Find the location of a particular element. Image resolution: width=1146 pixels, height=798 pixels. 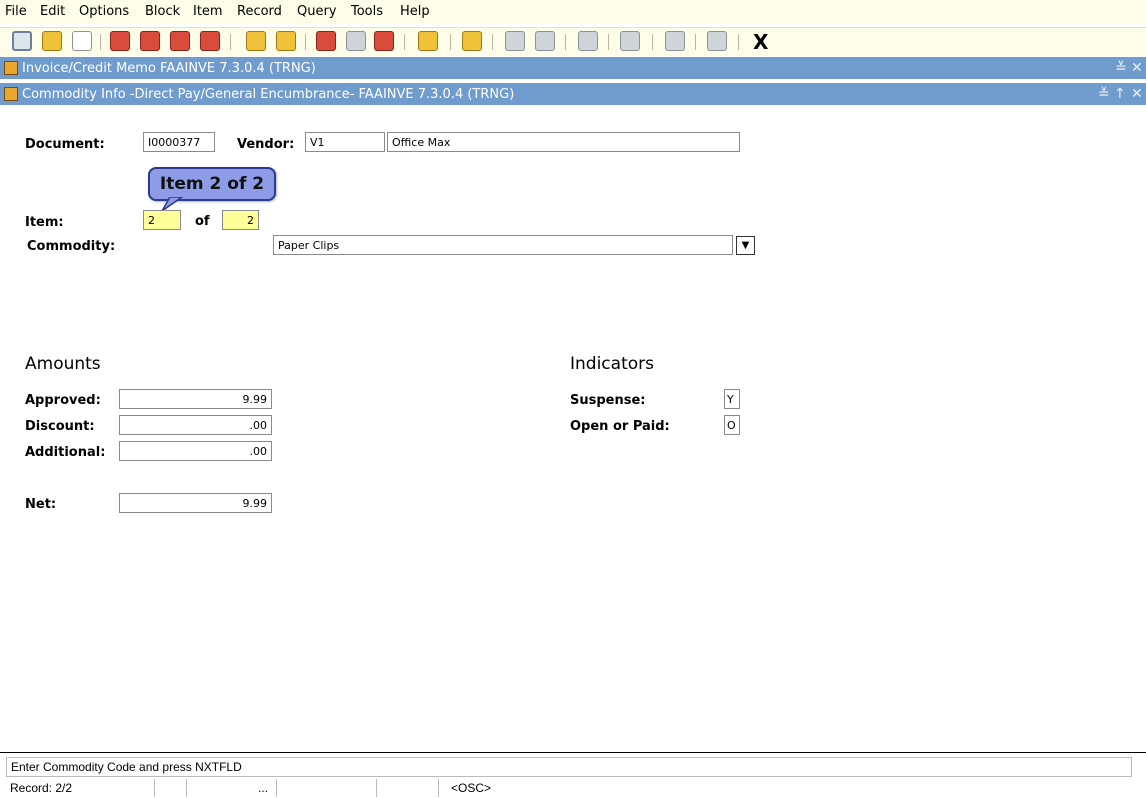

net-amount-field: 9.99 is located at coordinates (195, 503).